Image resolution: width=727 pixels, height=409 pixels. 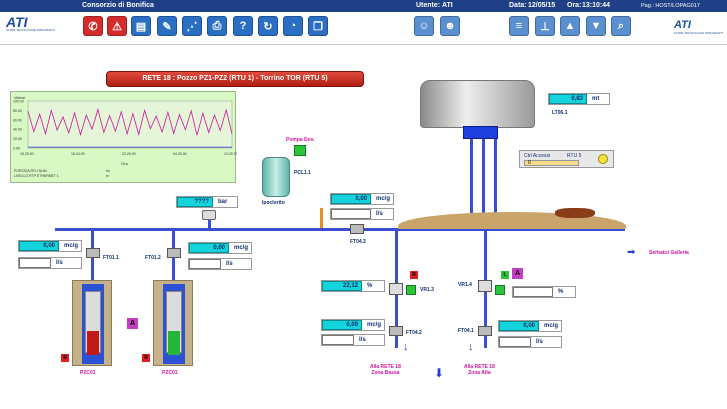 What do you see at coordinates (39, 246) in the screenshot?
I see `ft011-pressure-value: 0,00` at bounding box center [39, 246].